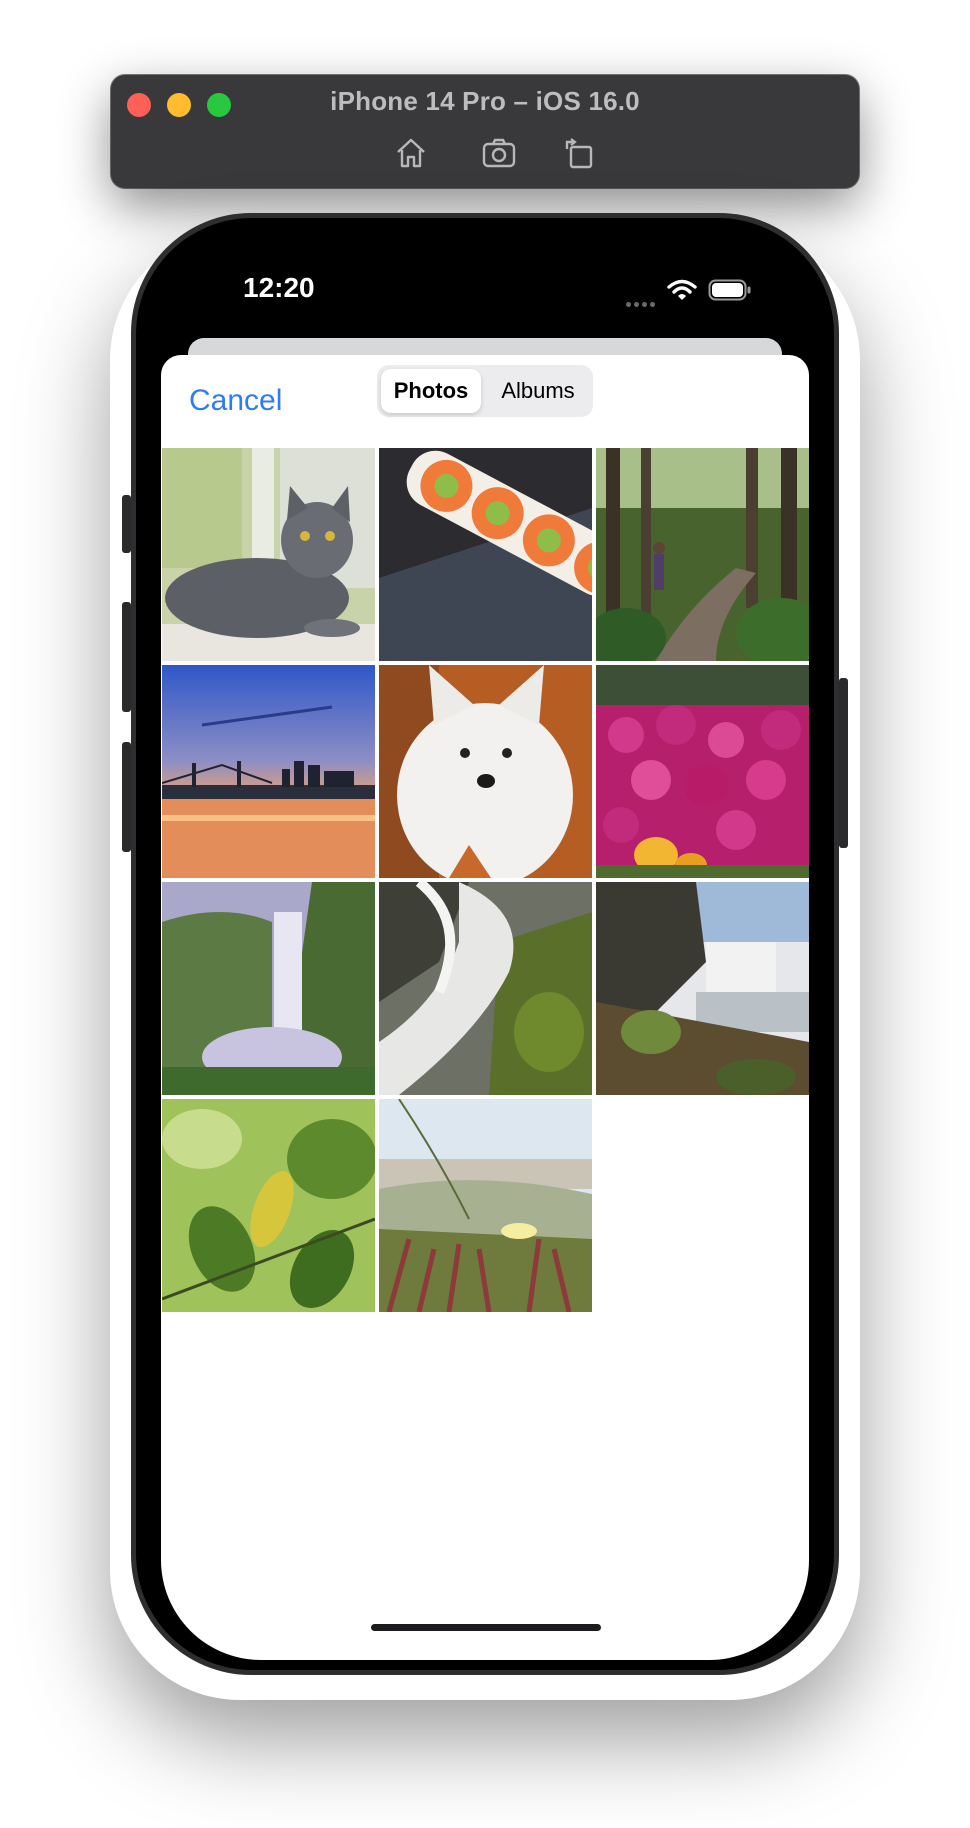 The image size is (970, 1828). I want to click on photo-thumbnail-green-leaves, so click(268, 1205).